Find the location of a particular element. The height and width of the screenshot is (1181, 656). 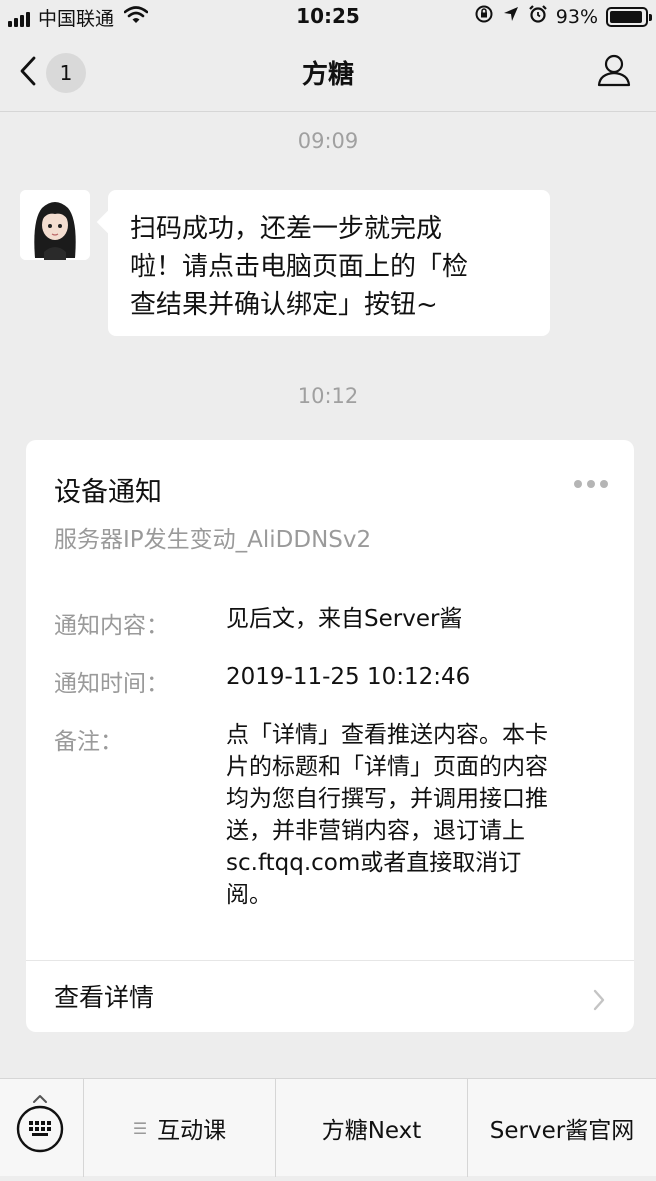

more-icon is located at coordinates (591, 484).